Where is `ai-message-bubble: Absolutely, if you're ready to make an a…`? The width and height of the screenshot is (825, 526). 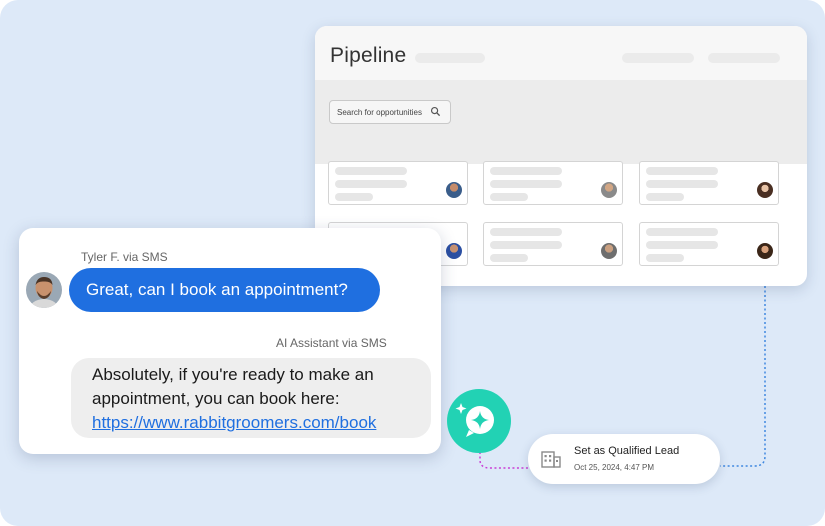
ai-message-bubble: Absolutely, if you're ready to make an a… is located at coordinates (251, 398).